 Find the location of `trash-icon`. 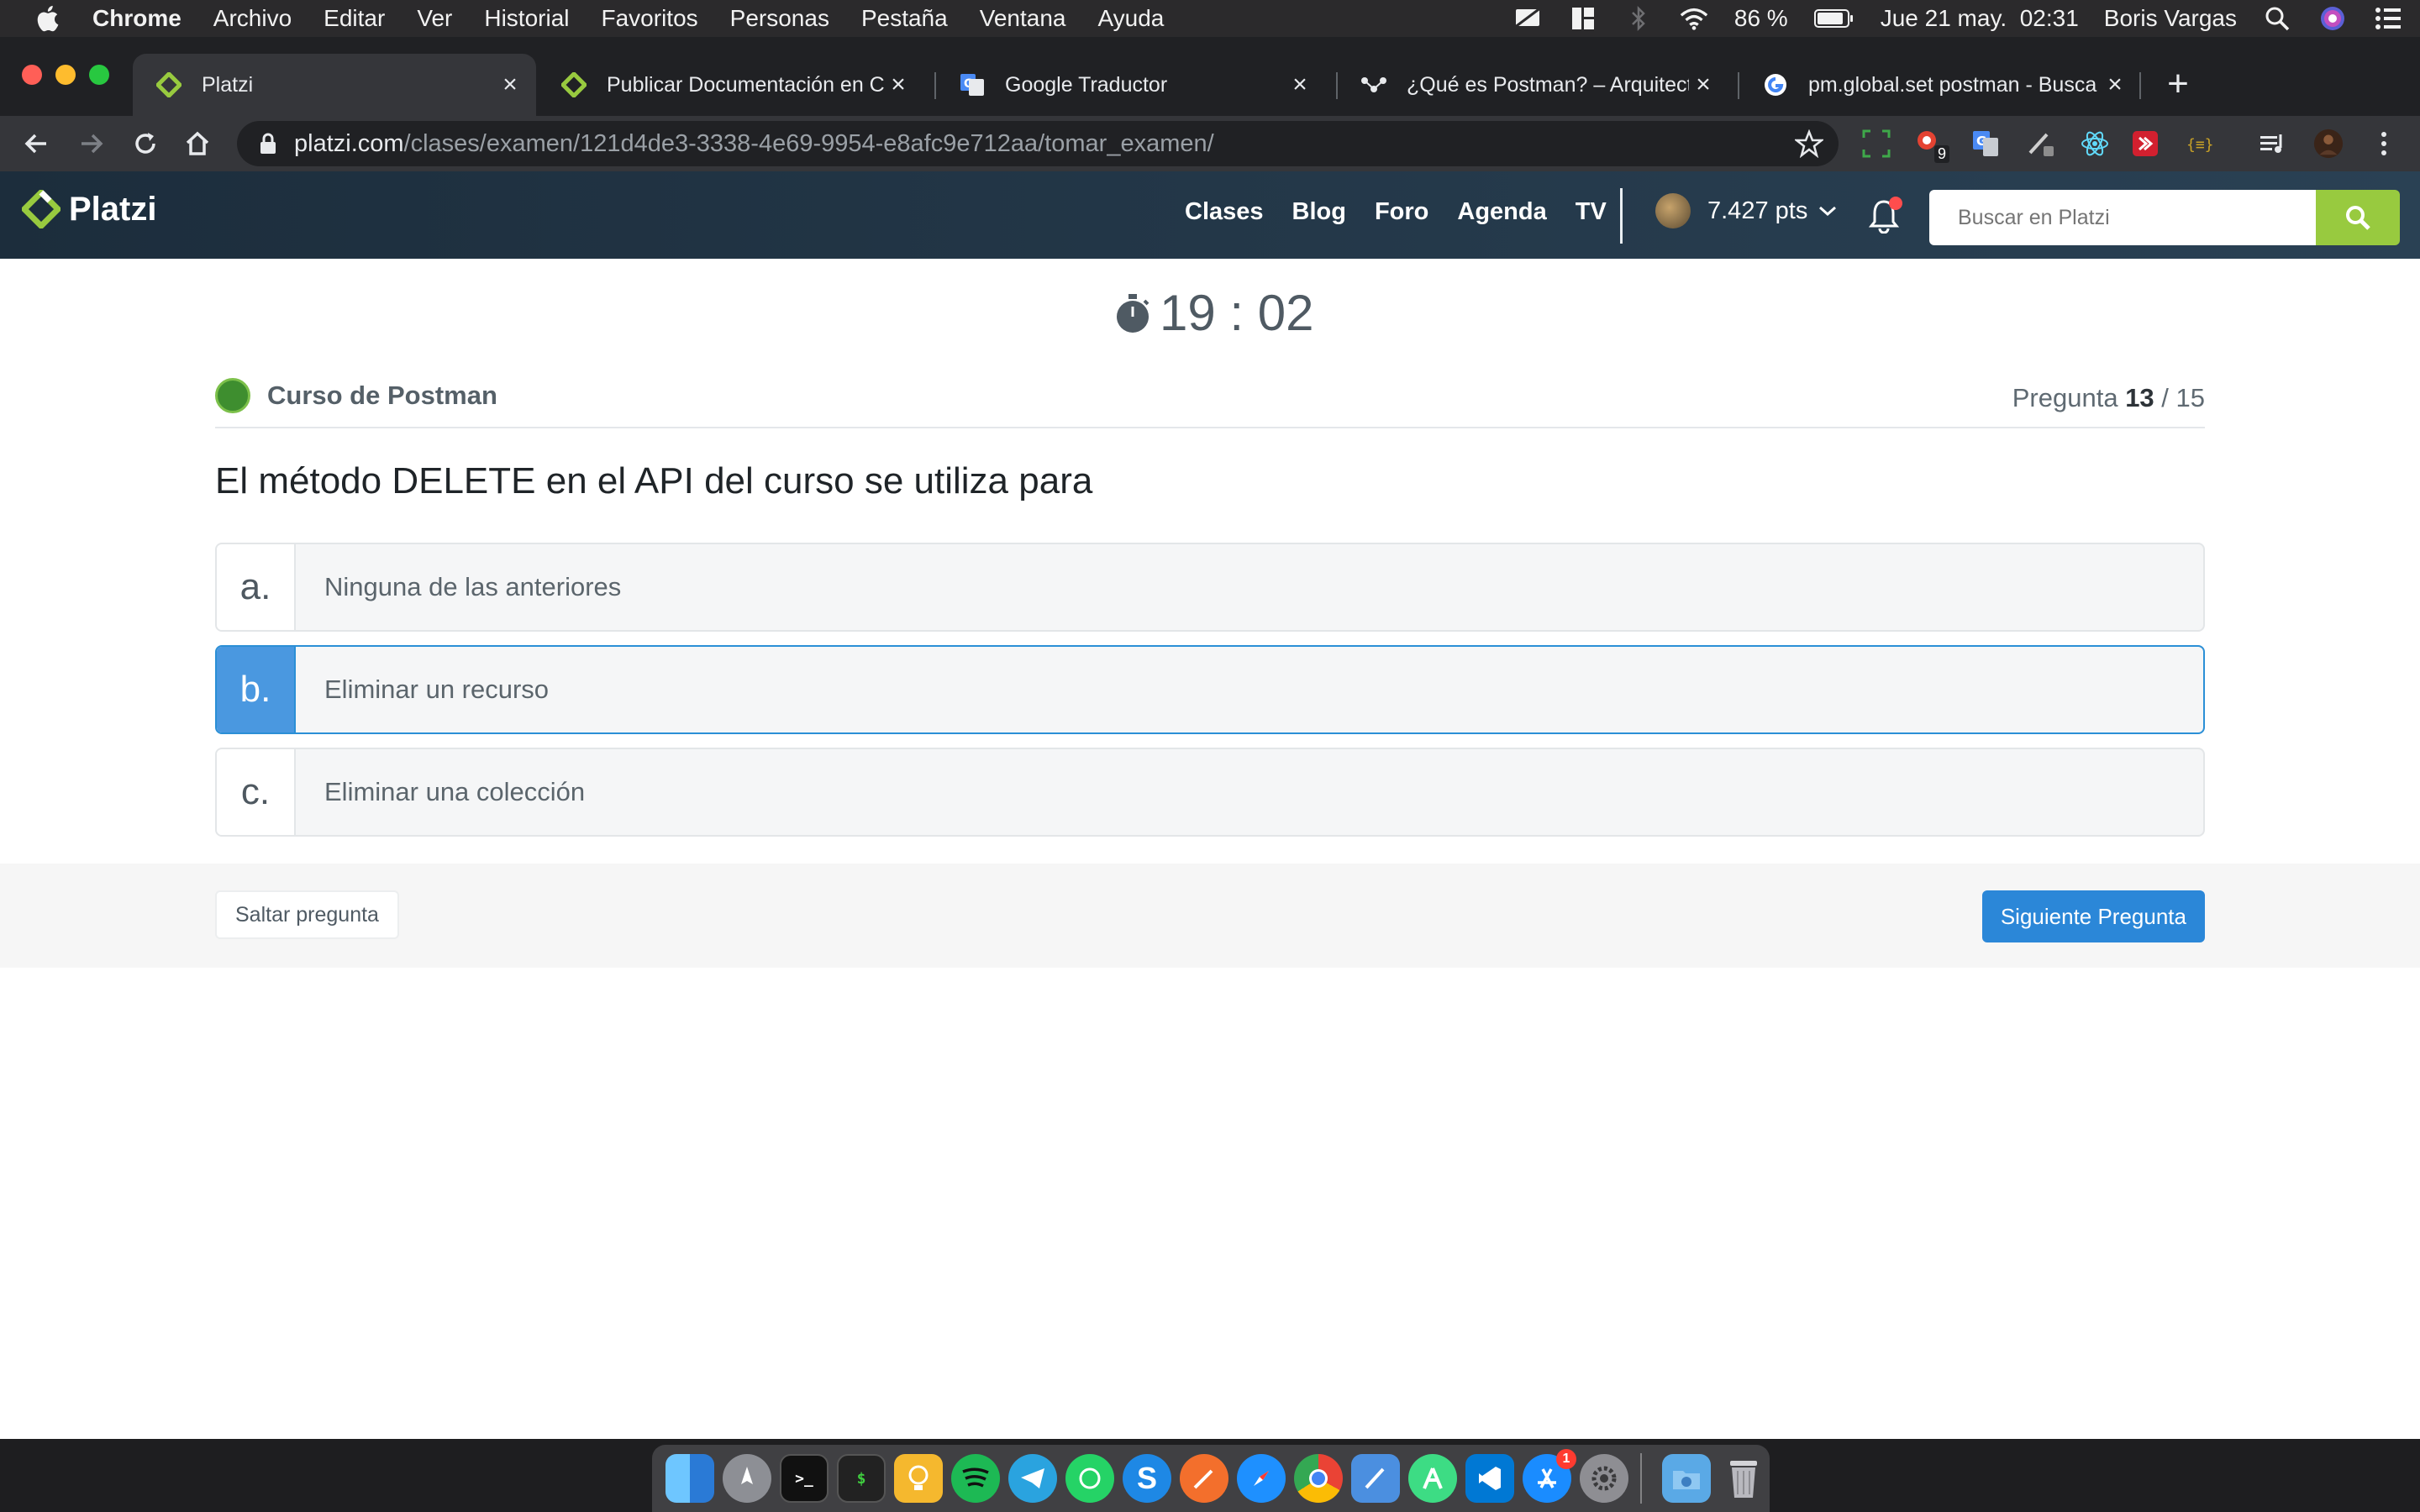

trash-icon is located at coordinates (1743, 1478).